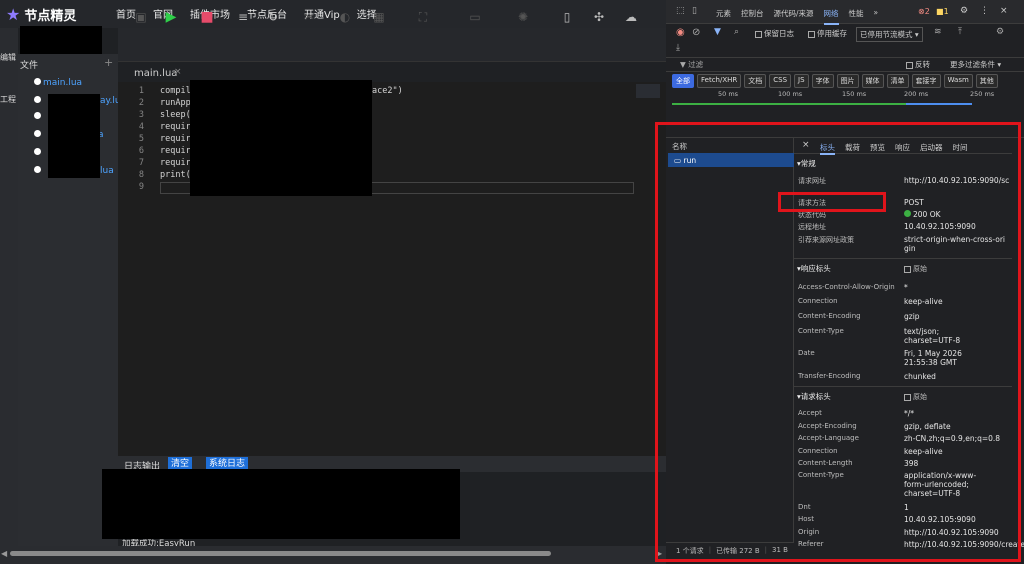  What do you see at coordinates (680, 32) in the screenshot?
I see `record-icon: ◉` at bounding box center [680, 32].